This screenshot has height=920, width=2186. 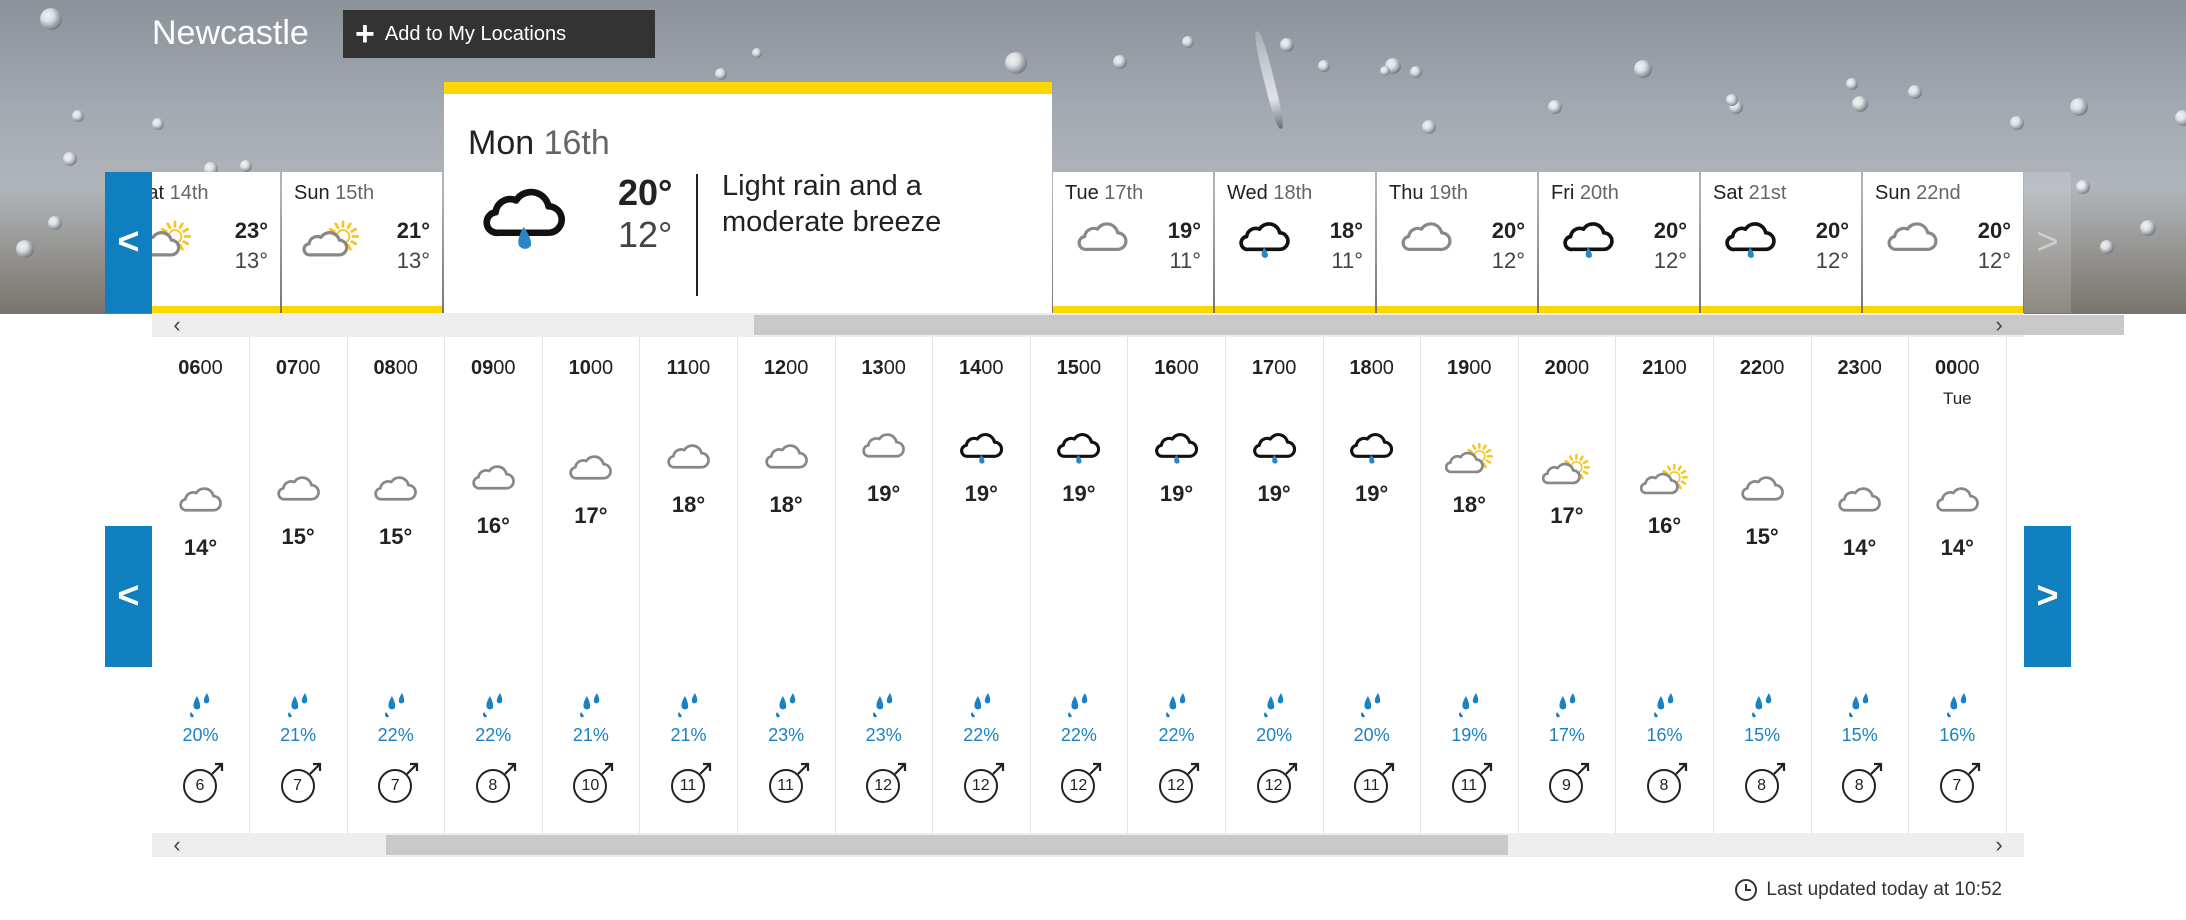 I want to click on rain-chance: 20%, so click(x=200, y=735).